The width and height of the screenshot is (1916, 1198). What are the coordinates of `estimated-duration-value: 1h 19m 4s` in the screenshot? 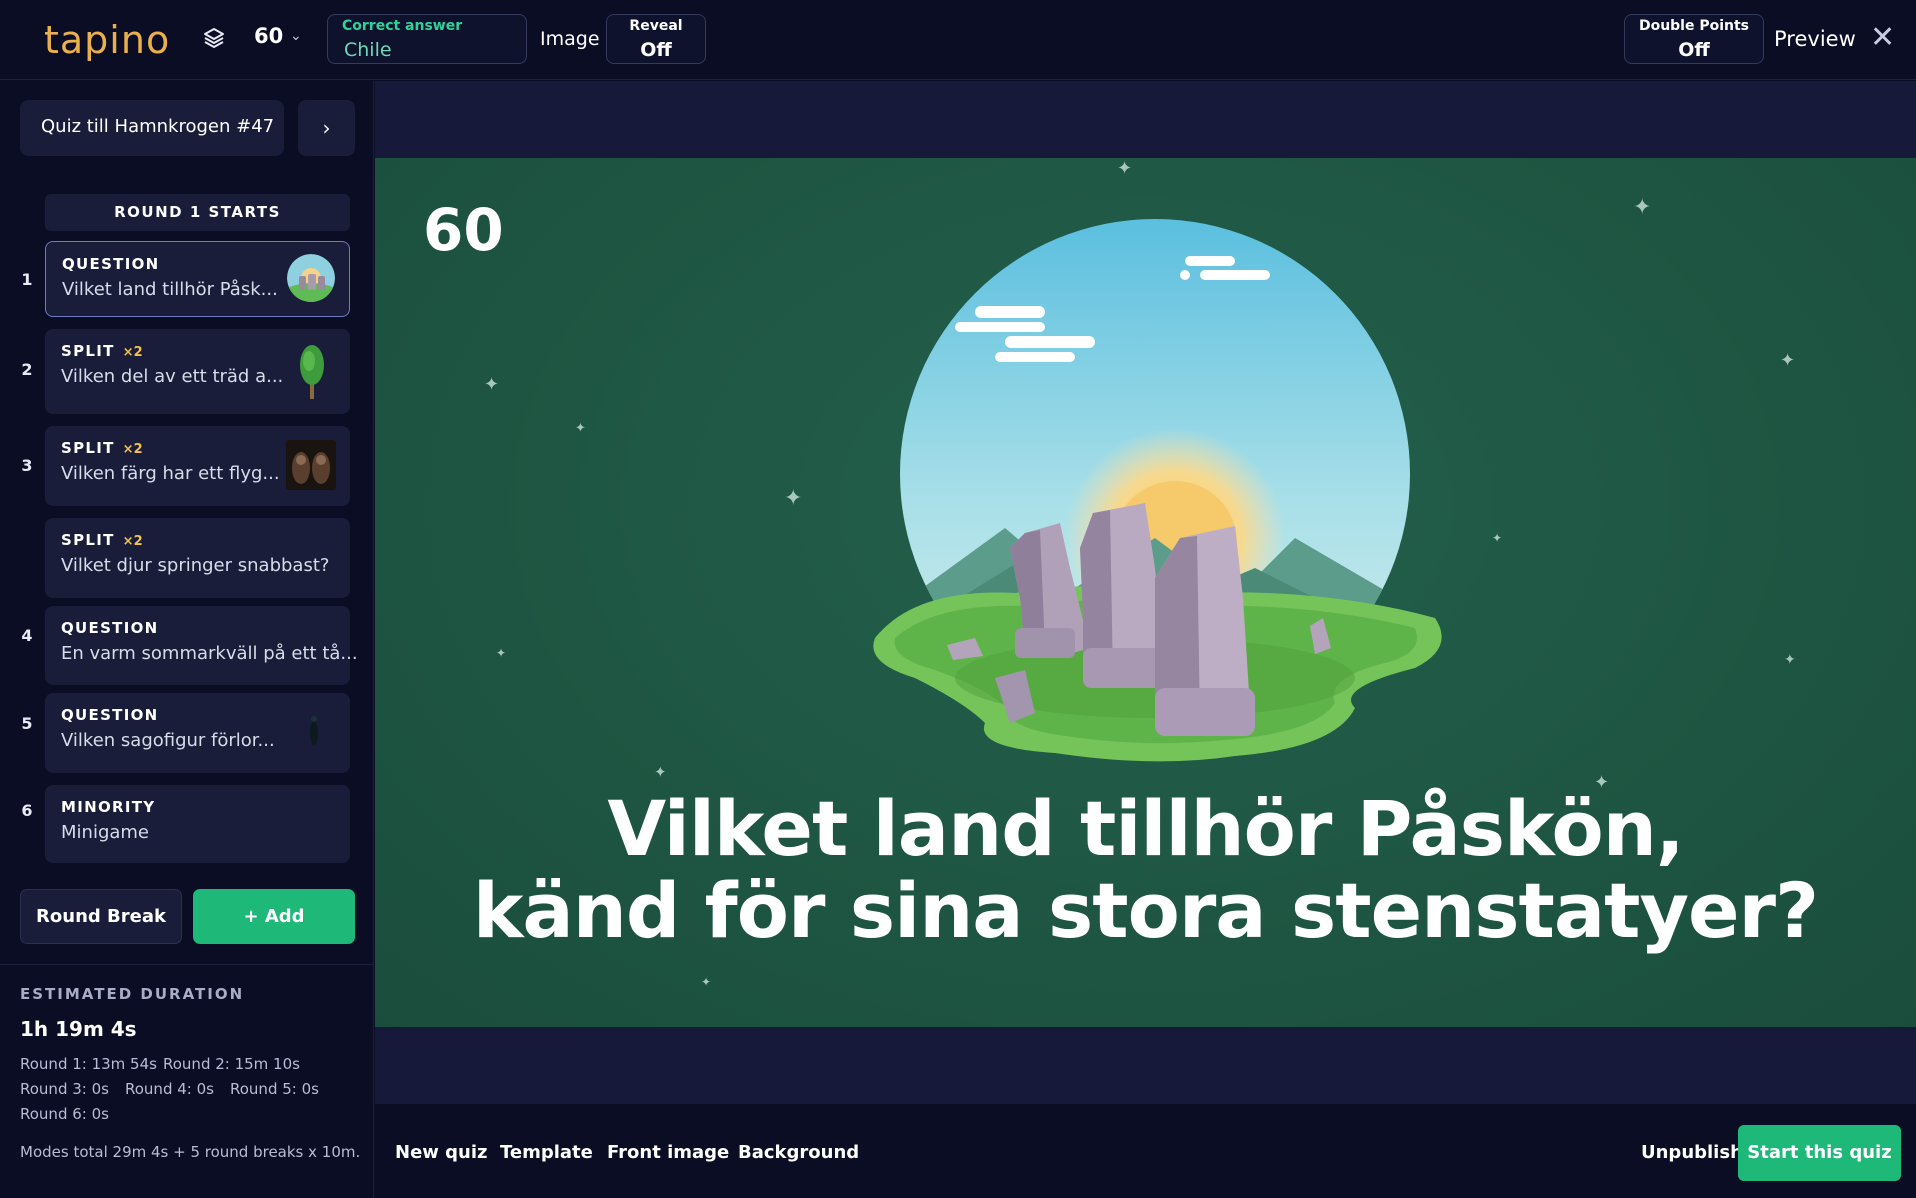 It's located at (78, 1029).